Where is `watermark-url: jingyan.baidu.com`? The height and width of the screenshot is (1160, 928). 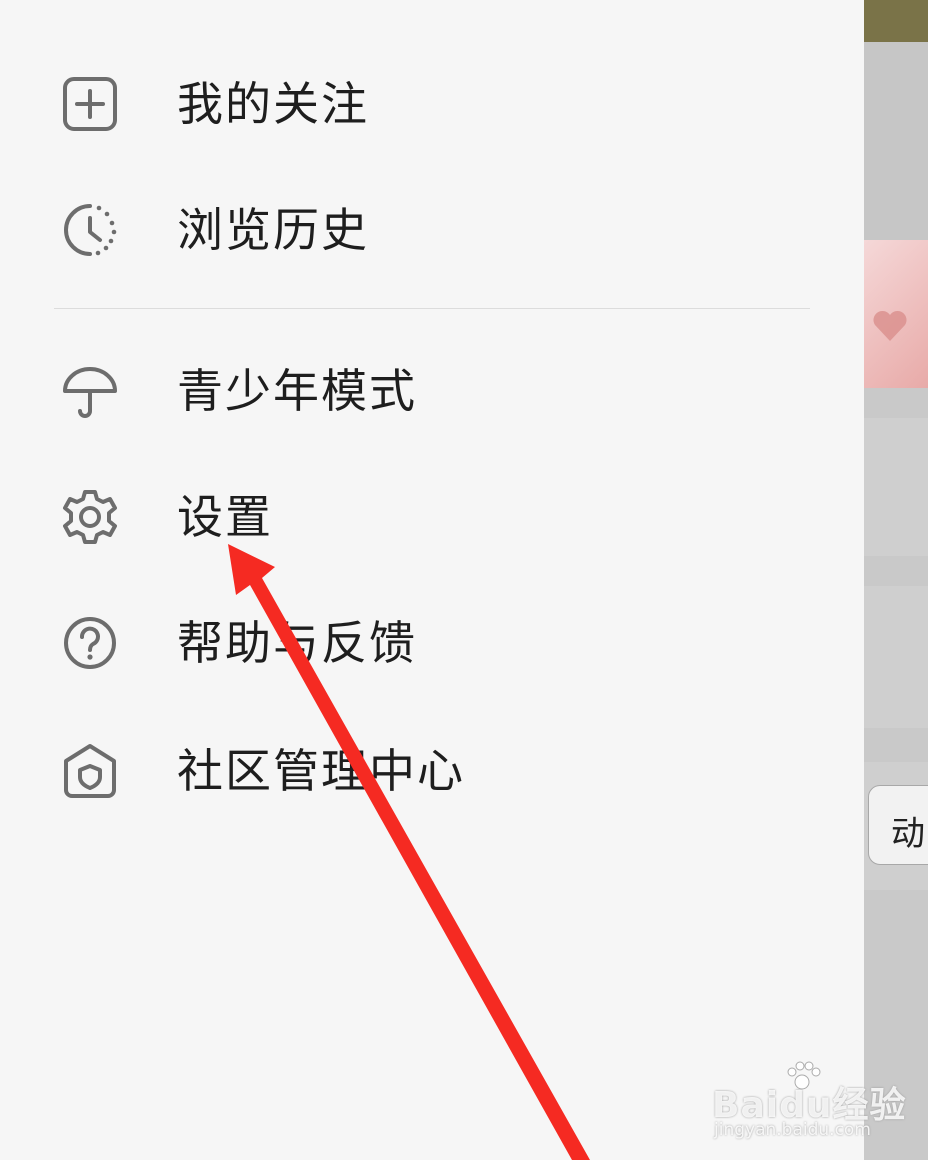
watermark-url: jingyan.baidu.com is located at coordinates (792, 1130).